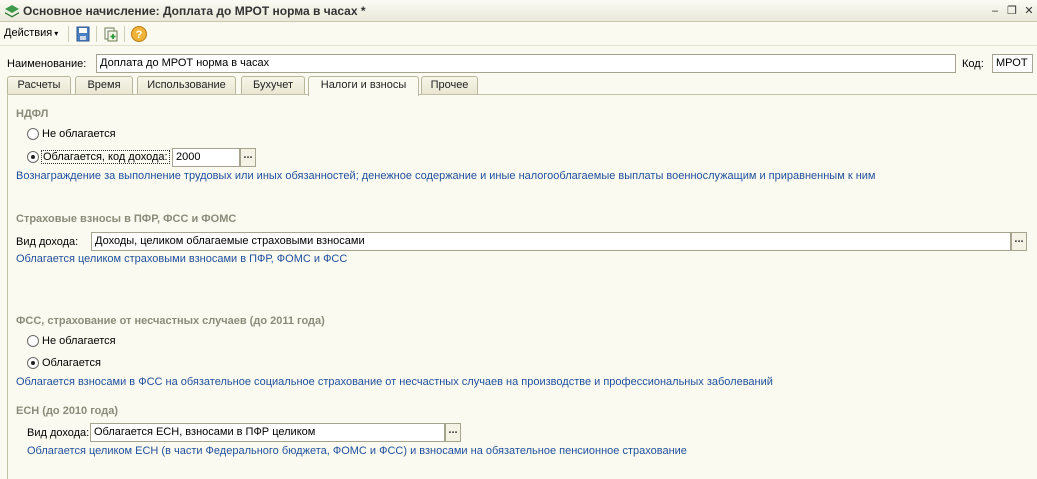 The image size is (1037, 479). I want to click on ndfl-not-taxed-label: Не облагается, so click(79, 134).